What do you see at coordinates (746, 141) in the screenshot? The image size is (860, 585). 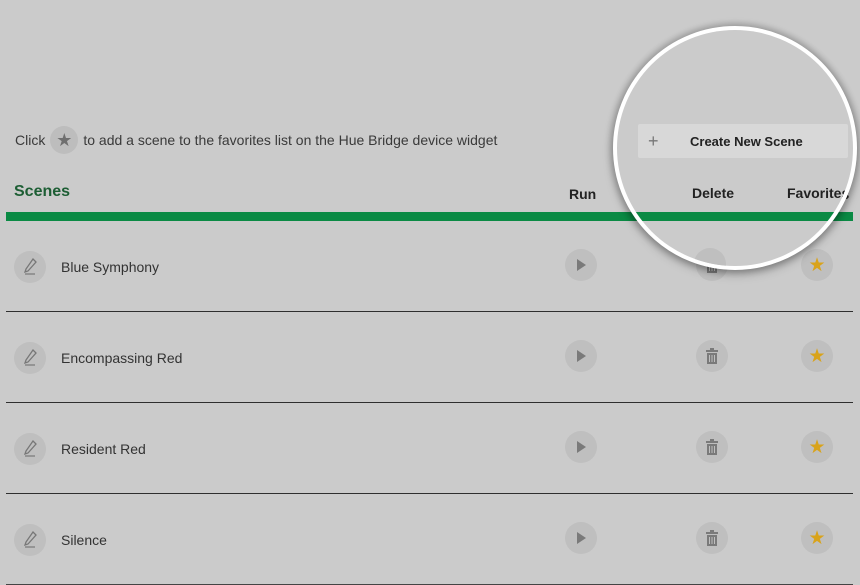 I see `create-new-scene-label: Create New Scene` at bounding box center [746, 141].